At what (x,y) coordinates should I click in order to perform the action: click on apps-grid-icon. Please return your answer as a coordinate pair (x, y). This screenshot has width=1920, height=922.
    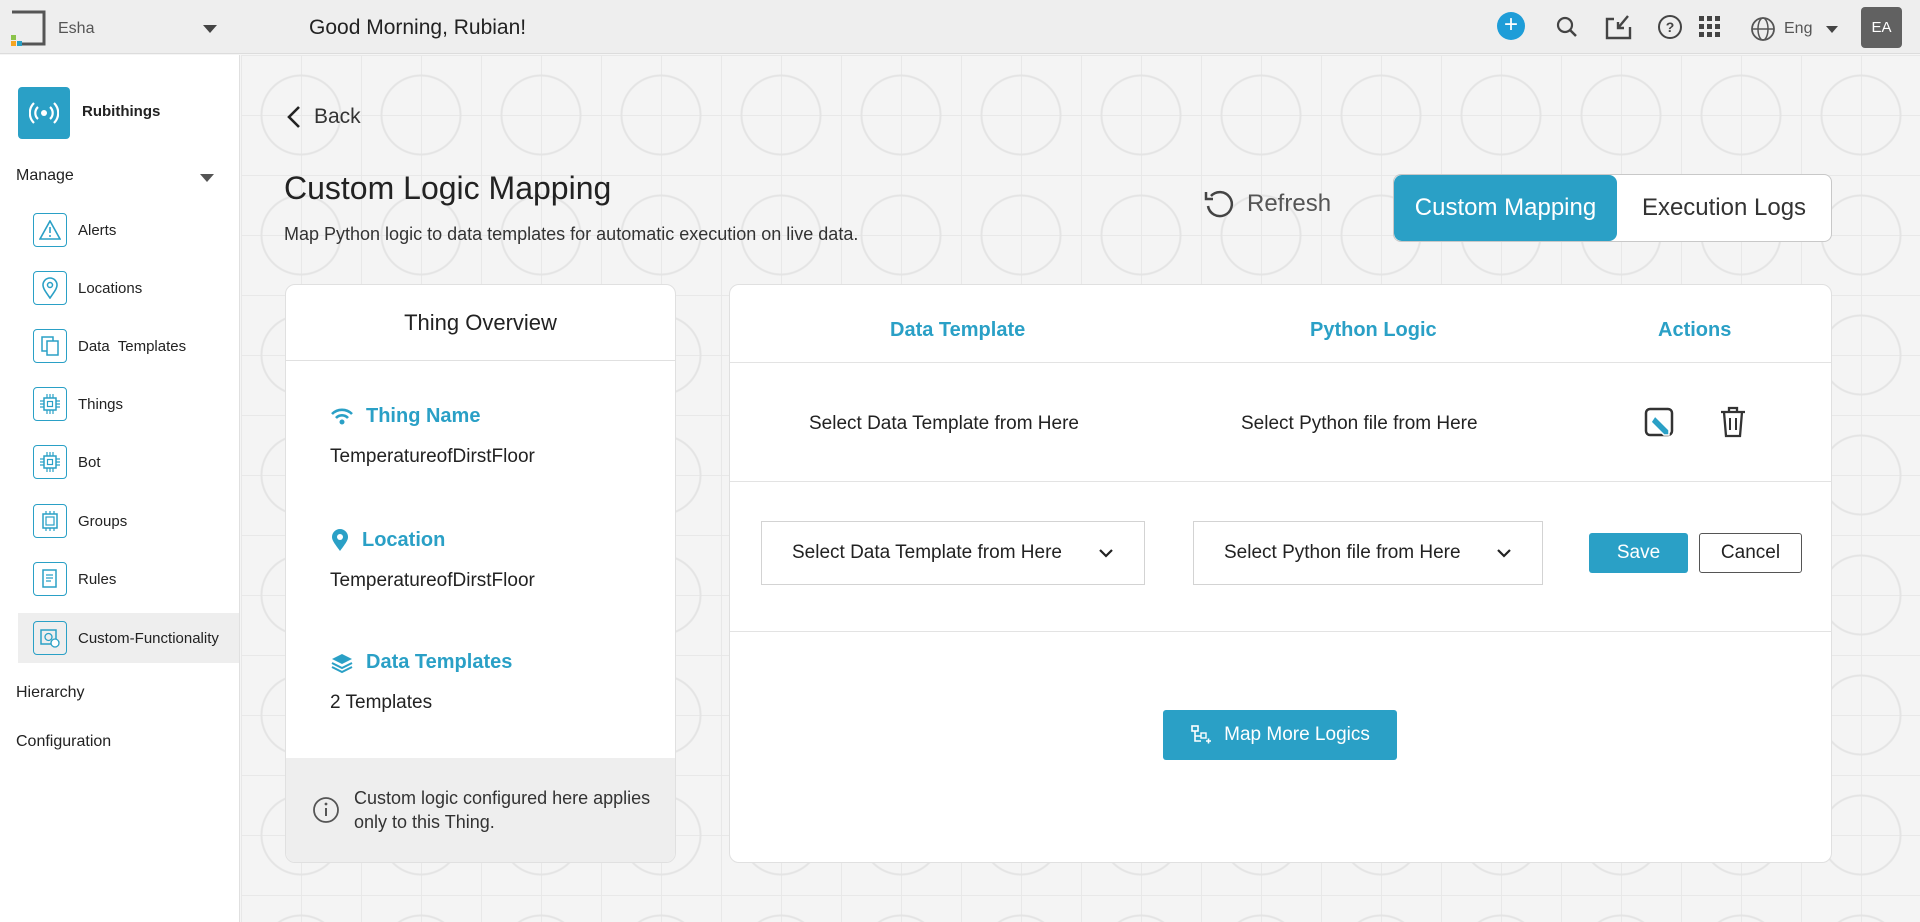
    Looking at the image, I should click on (1710, 27).